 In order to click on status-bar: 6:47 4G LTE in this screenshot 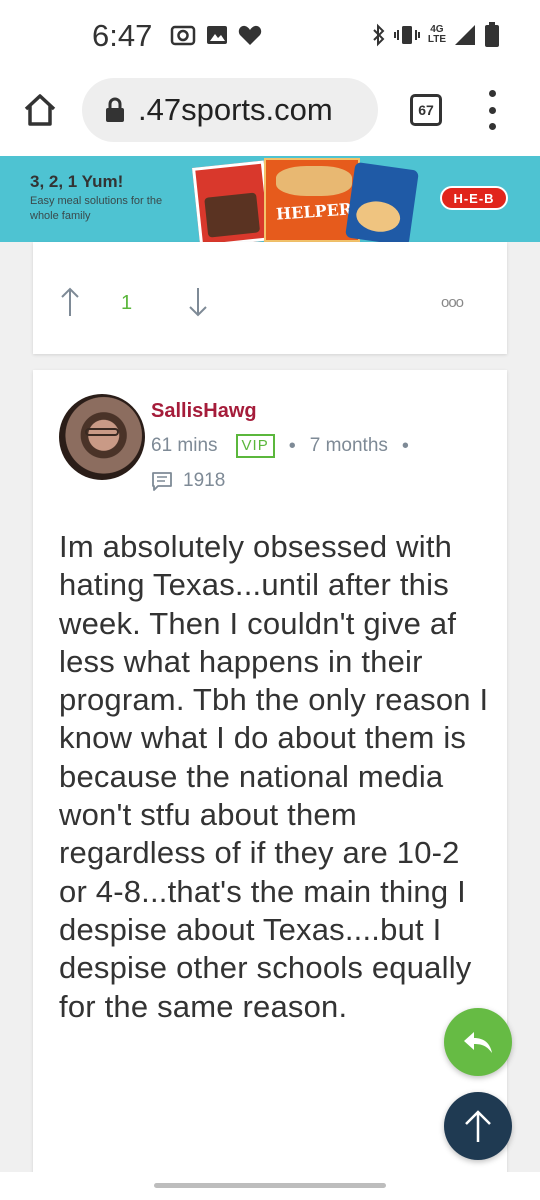, I will do `click(270, 36)`.